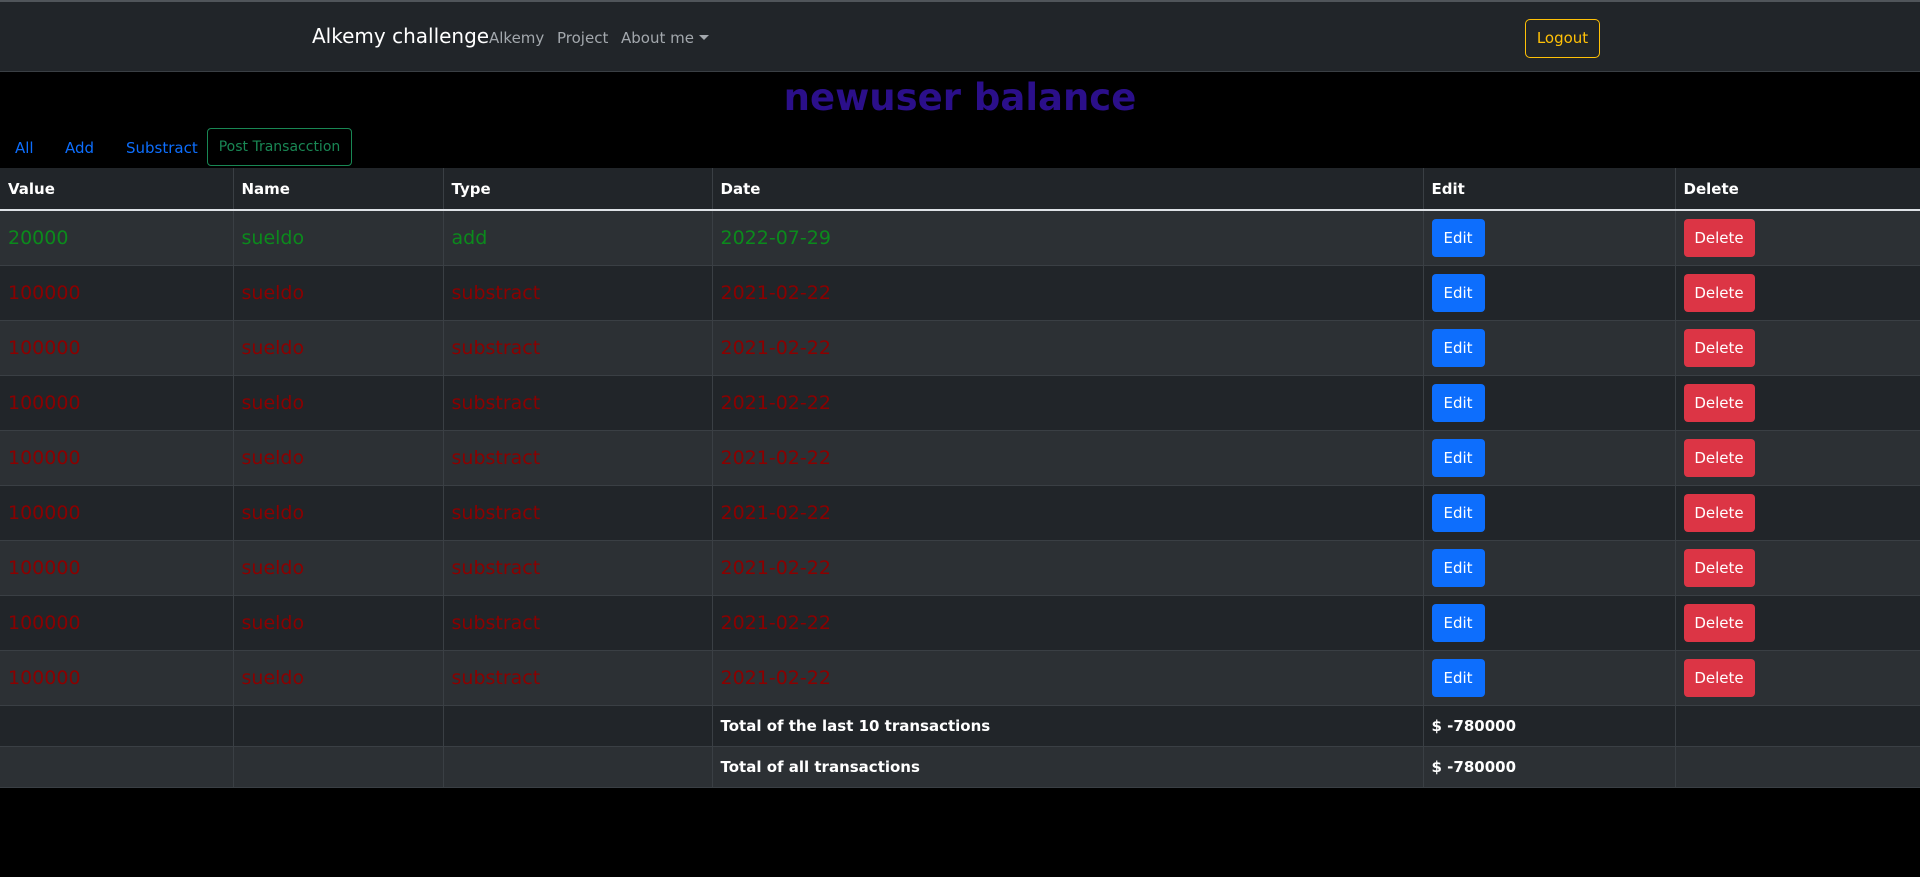 This screenshot has height=877, width=1920. What do you see at coordinates (582, 38) in the screenshot?
I see `nav-link-project: Project` at bounding box center [582, 38].